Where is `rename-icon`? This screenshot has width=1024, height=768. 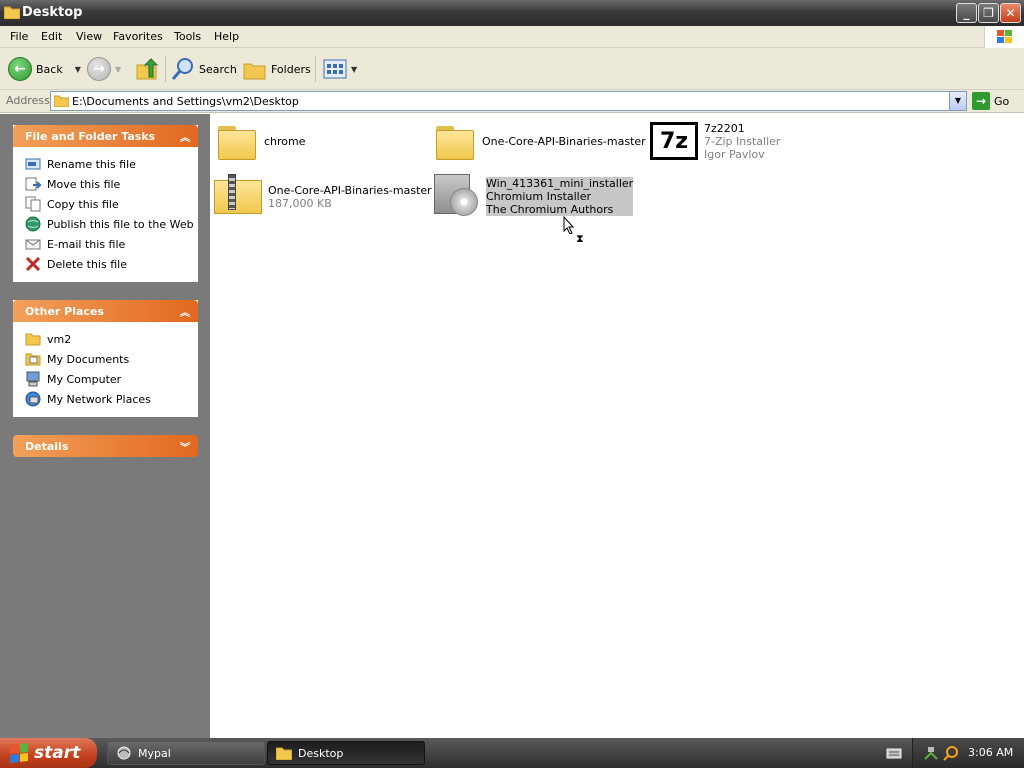
rename-icon is located at coordinates (33, 164).